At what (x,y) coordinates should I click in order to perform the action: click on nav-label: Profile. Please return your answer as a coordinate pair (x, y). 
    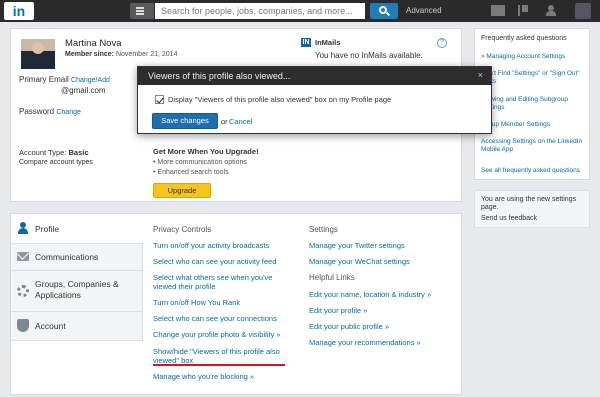
    Looking at the image, I should click on (47, 229).